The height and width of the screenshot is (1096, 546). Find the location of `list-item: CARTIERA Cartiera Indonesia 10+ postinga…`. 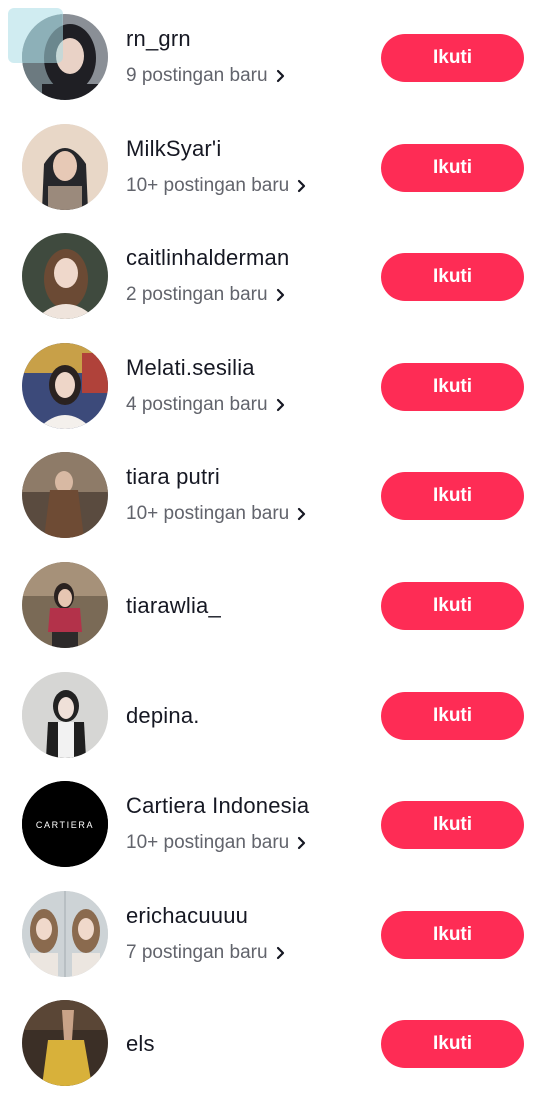

list-item: CARTIERA Cartiera Indonesia 10+ postinga… is located at coordinates (273, 822).